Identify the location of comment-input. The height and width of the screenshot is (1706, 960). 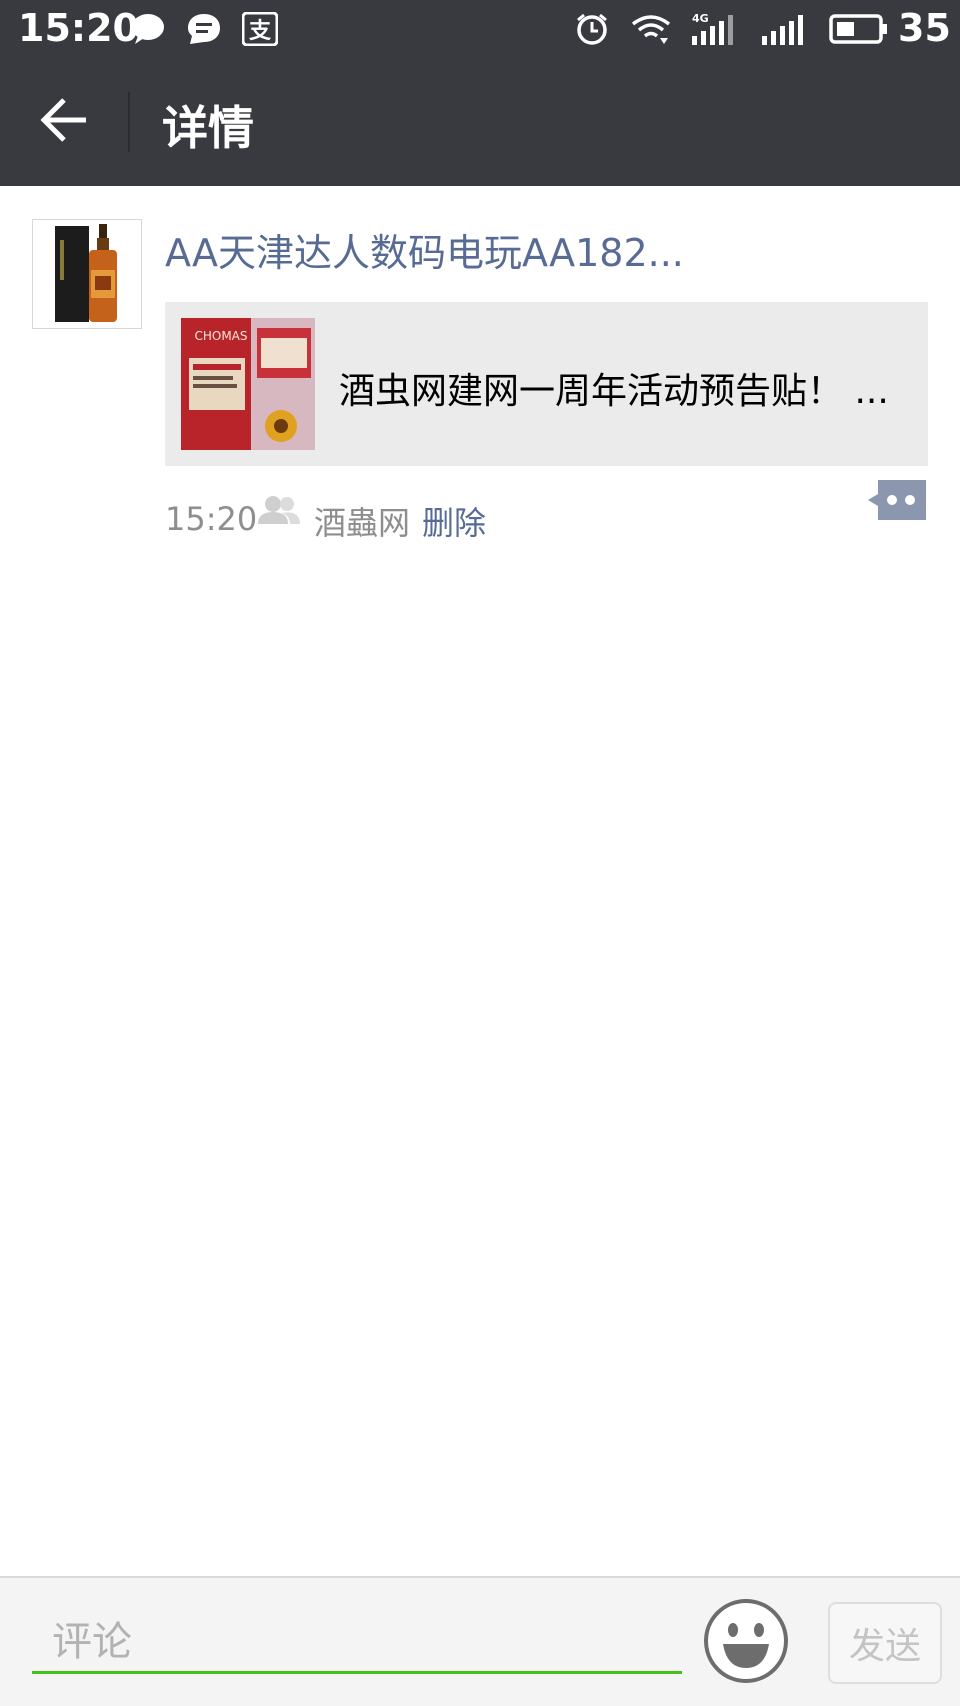
(357, 1643).